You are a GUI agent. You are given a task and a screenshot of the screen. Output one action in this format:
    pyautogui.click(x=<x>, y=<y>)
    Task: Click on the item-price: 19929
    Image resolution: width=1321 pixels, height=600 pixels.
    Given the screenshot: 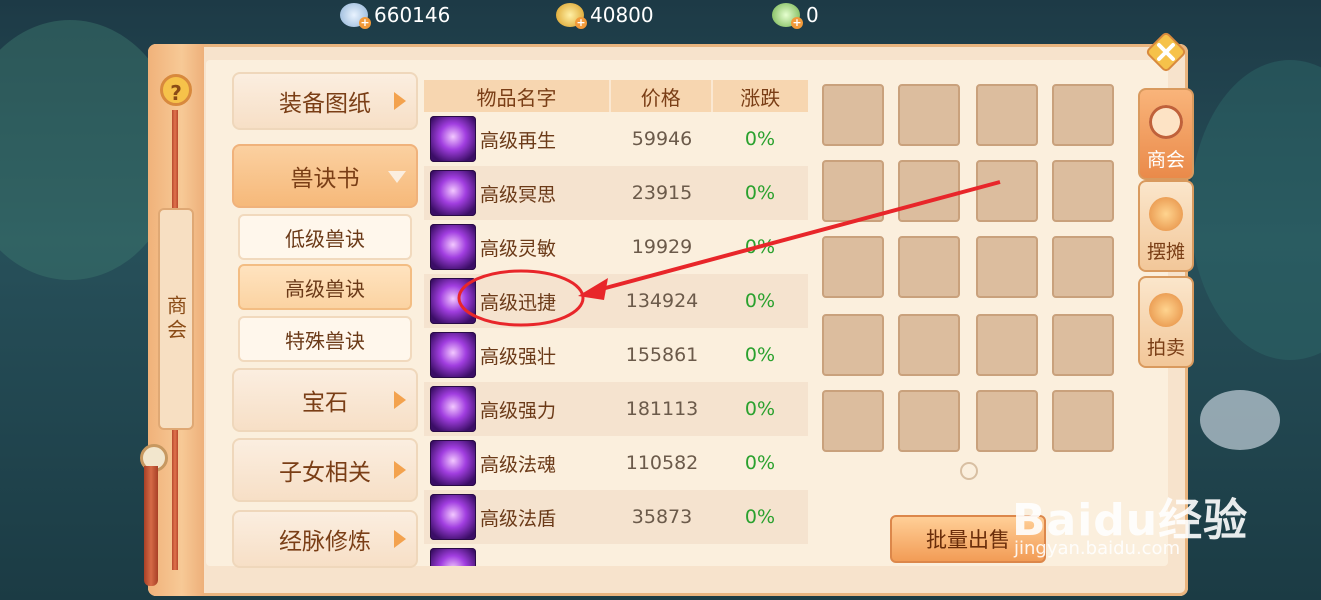 What is the action you would take?
    pyautogui.click(x=662, y=247)
    